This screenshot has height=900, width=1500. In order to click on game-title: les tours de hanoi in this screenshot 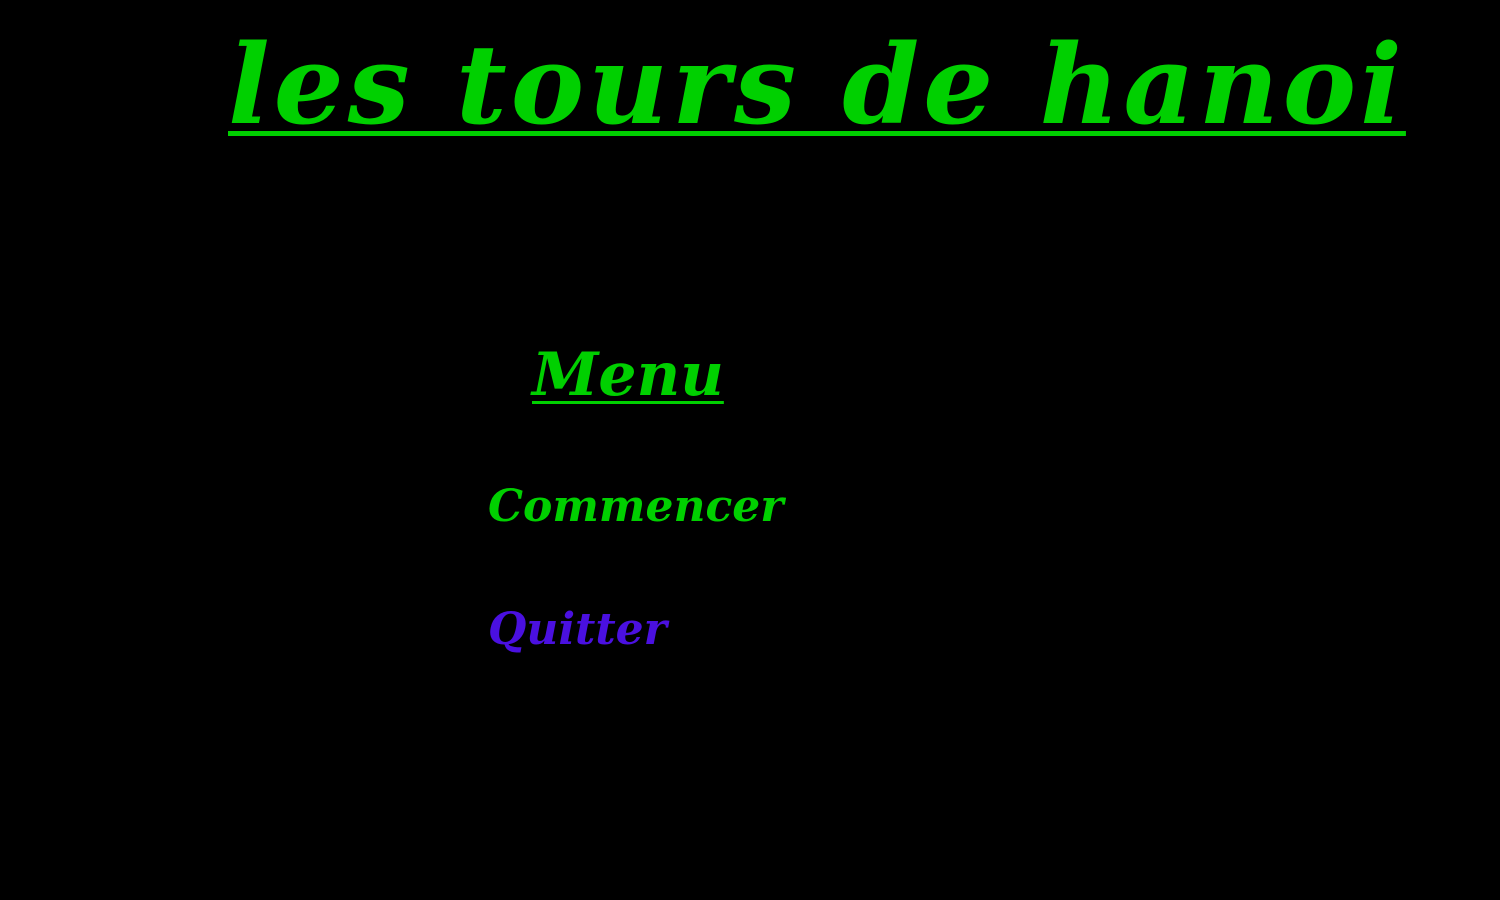, I will do `click(817, 84)`.